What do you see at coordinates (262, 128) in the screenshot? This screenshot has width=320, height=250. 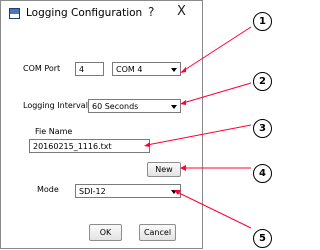 I see `callout-marker-3: 3` at bounding box center [262, 128].